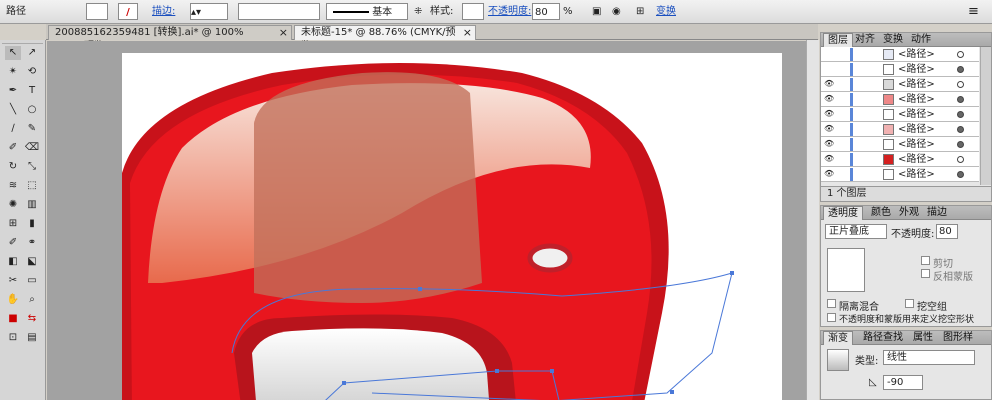  What do you see at coordinates (13, 53) in the screenshot?
I see `selection-tool-icon: ↖` at bounding box center [13, 53].